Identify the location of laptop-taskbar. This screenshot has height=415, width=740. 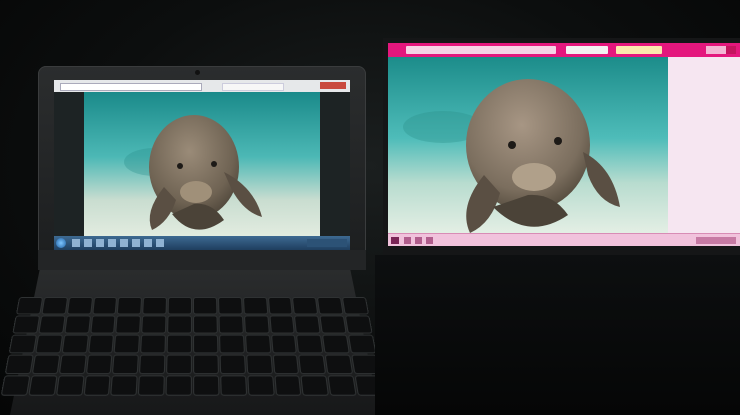
(202, 243).